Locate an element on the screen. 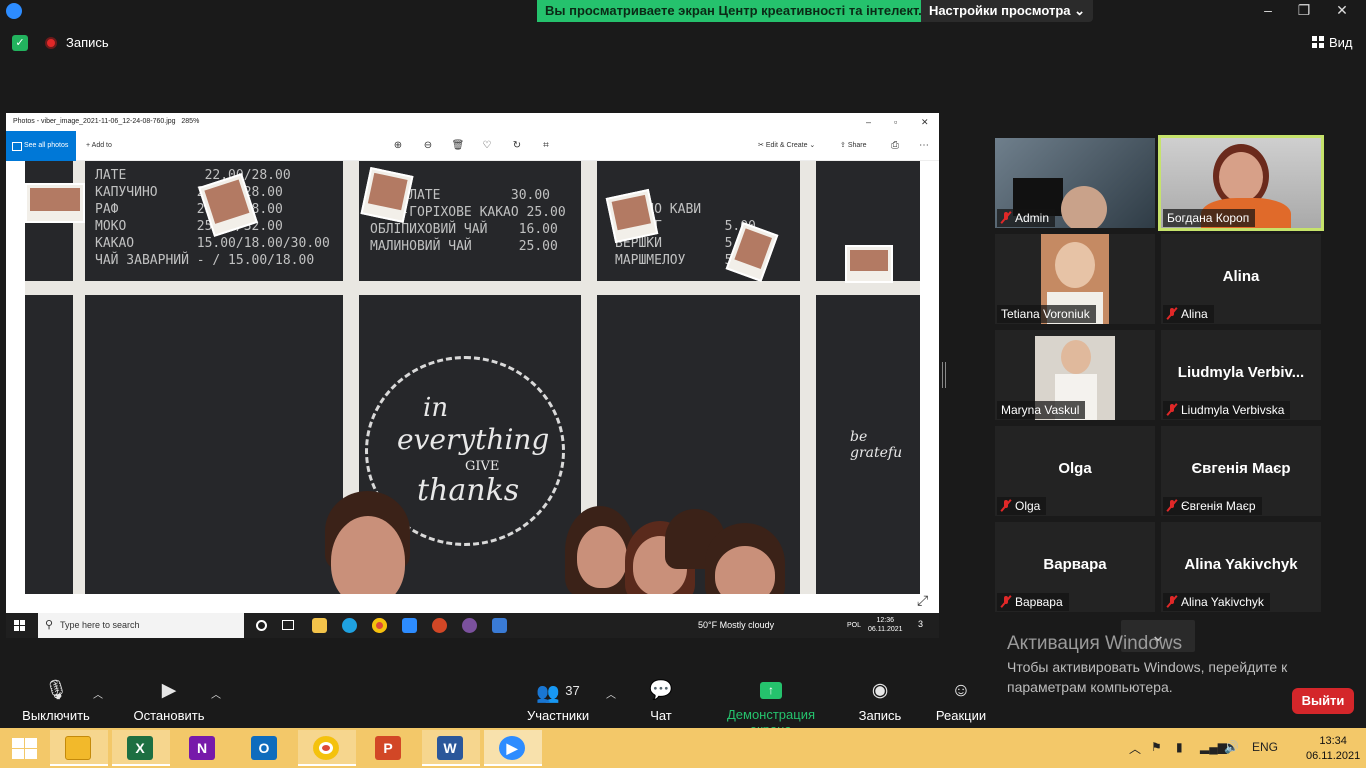 The width and height of the screenshot is (1366, 768). participant-name: Tetiana Voroniuk is located at coordinates (1045, 314).